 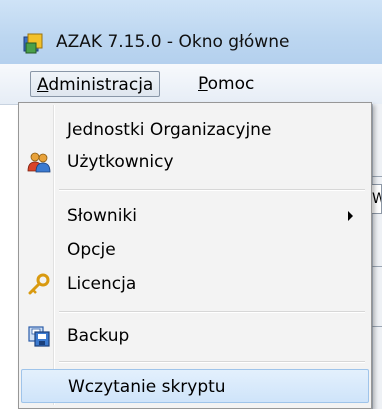 What do you see at coordinates (98, 336) in the screenshot?
I see `menu-item-label: Backup` at bounding box center [98, 336].